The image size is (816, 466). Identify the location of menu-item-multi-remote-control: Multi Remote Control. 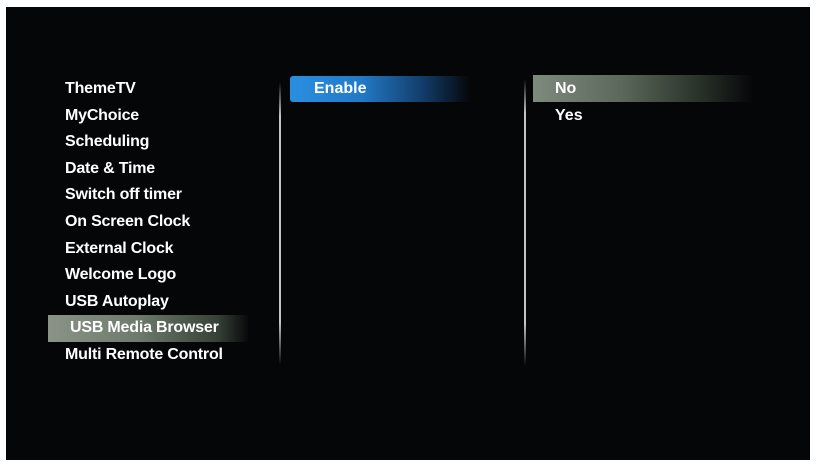
(148, 355).